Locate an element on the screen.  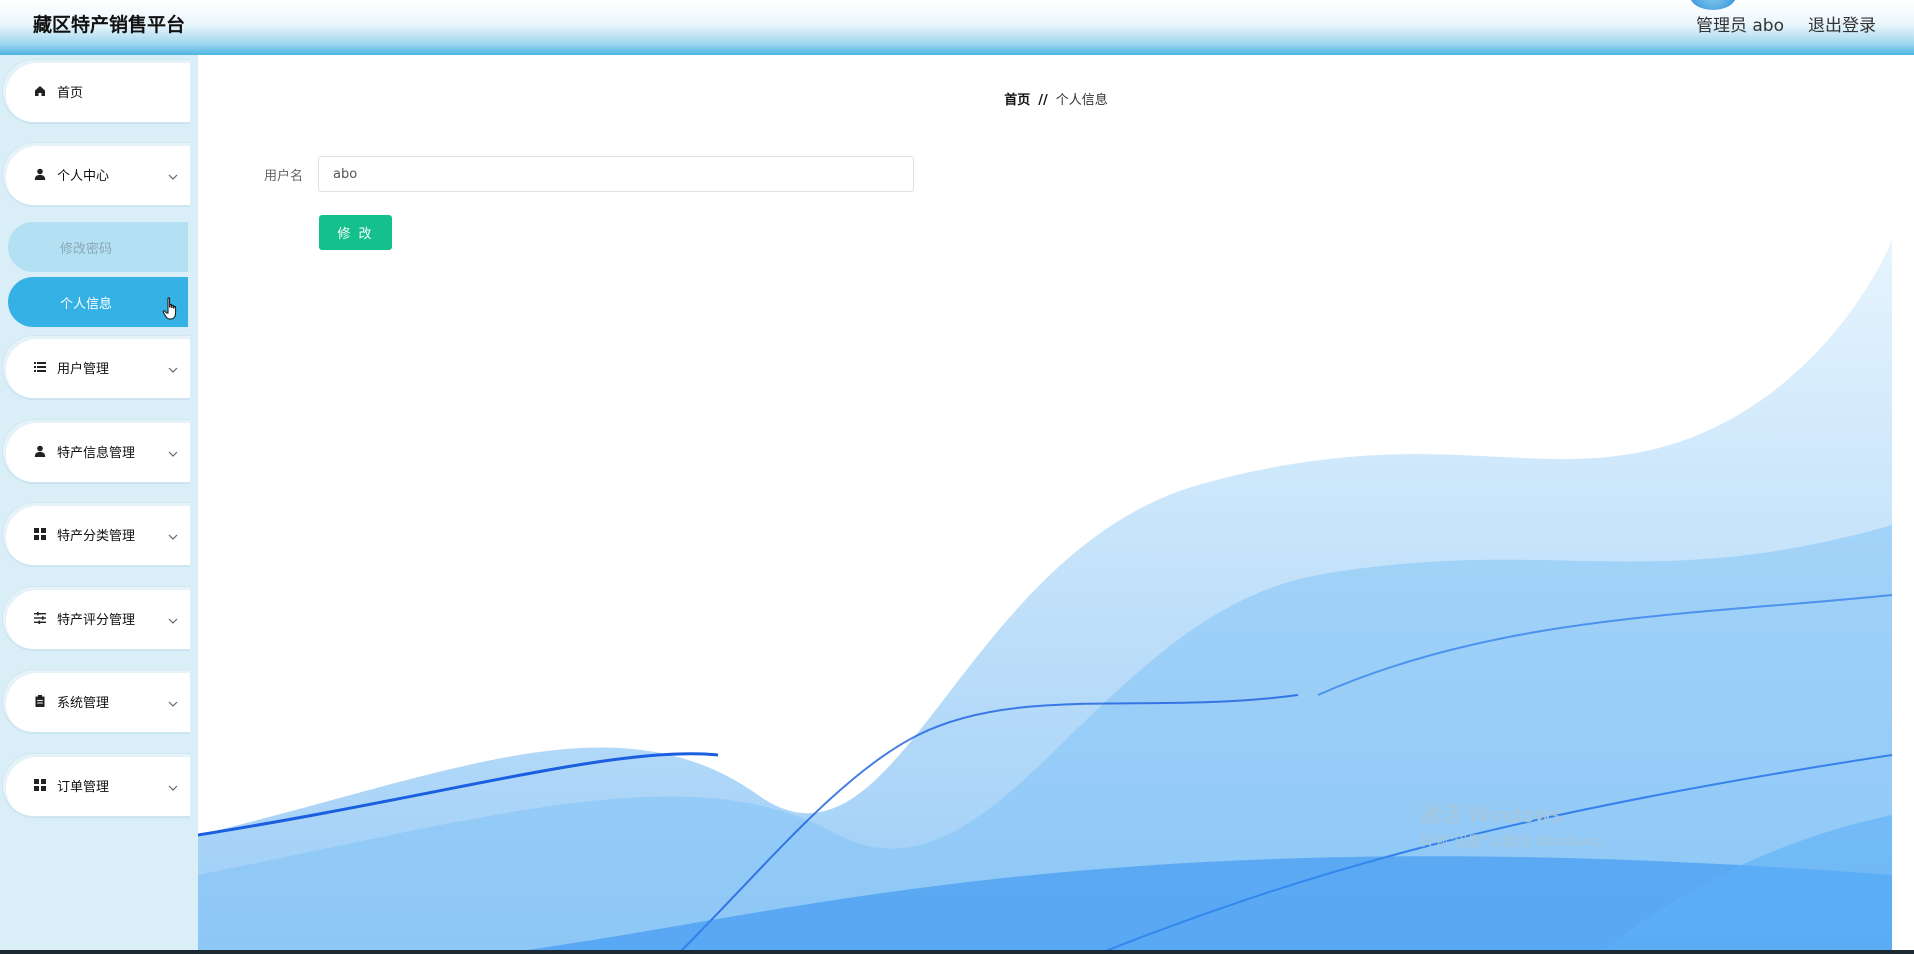
sidebar-item-label: 特产分类管理 is located at coordinates (96, 536).